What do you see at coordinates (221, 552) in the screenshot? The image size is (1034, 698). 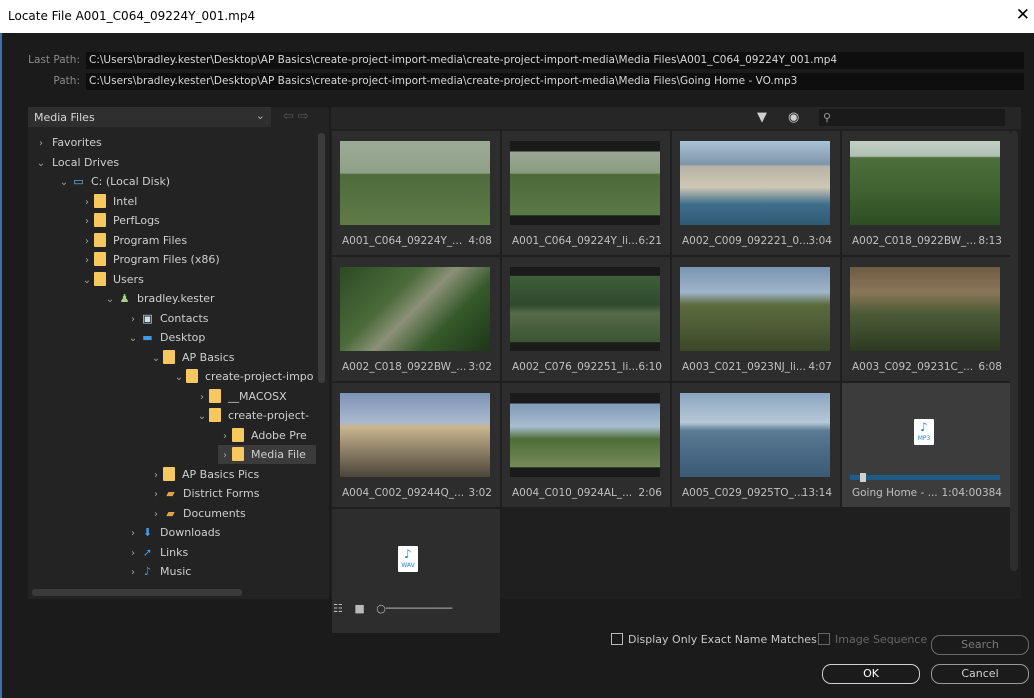 I see `tree-item: › ➚ Links` at bounding box center [221, 552].